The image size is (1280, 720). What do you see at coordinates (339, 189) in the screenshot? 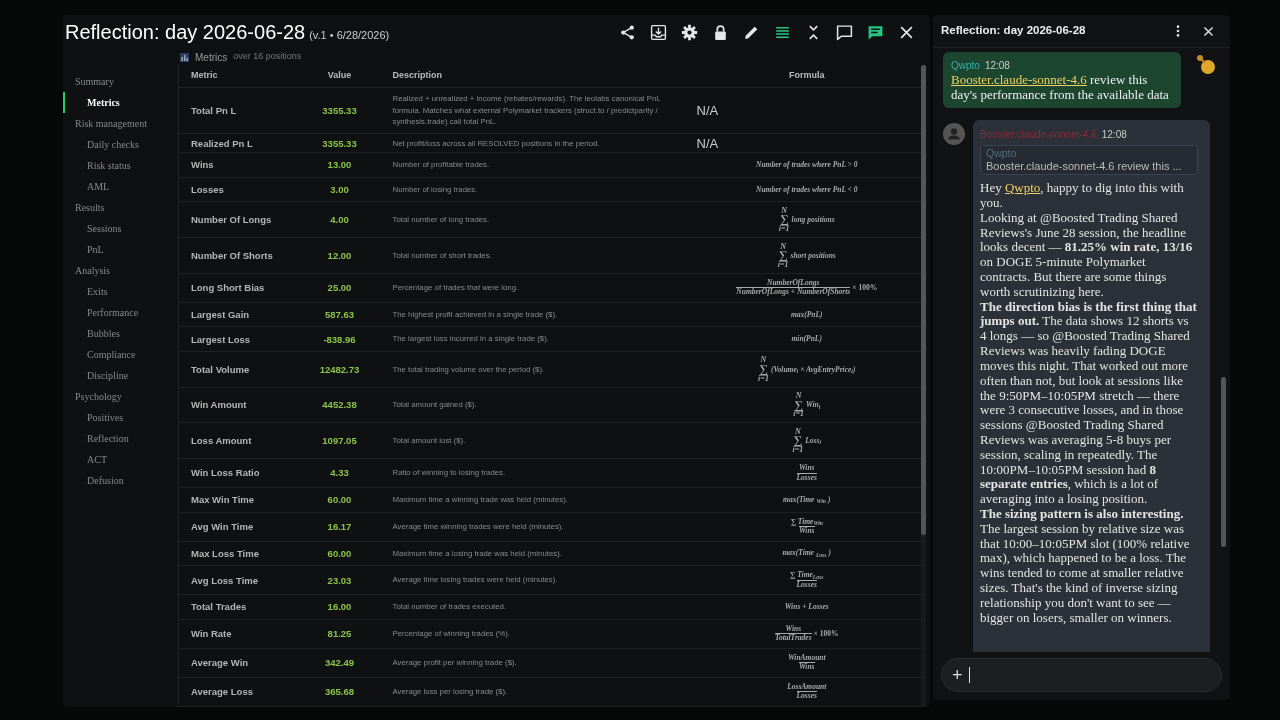
I see `metric-value: 3.00` at bounding box center [339, 189].